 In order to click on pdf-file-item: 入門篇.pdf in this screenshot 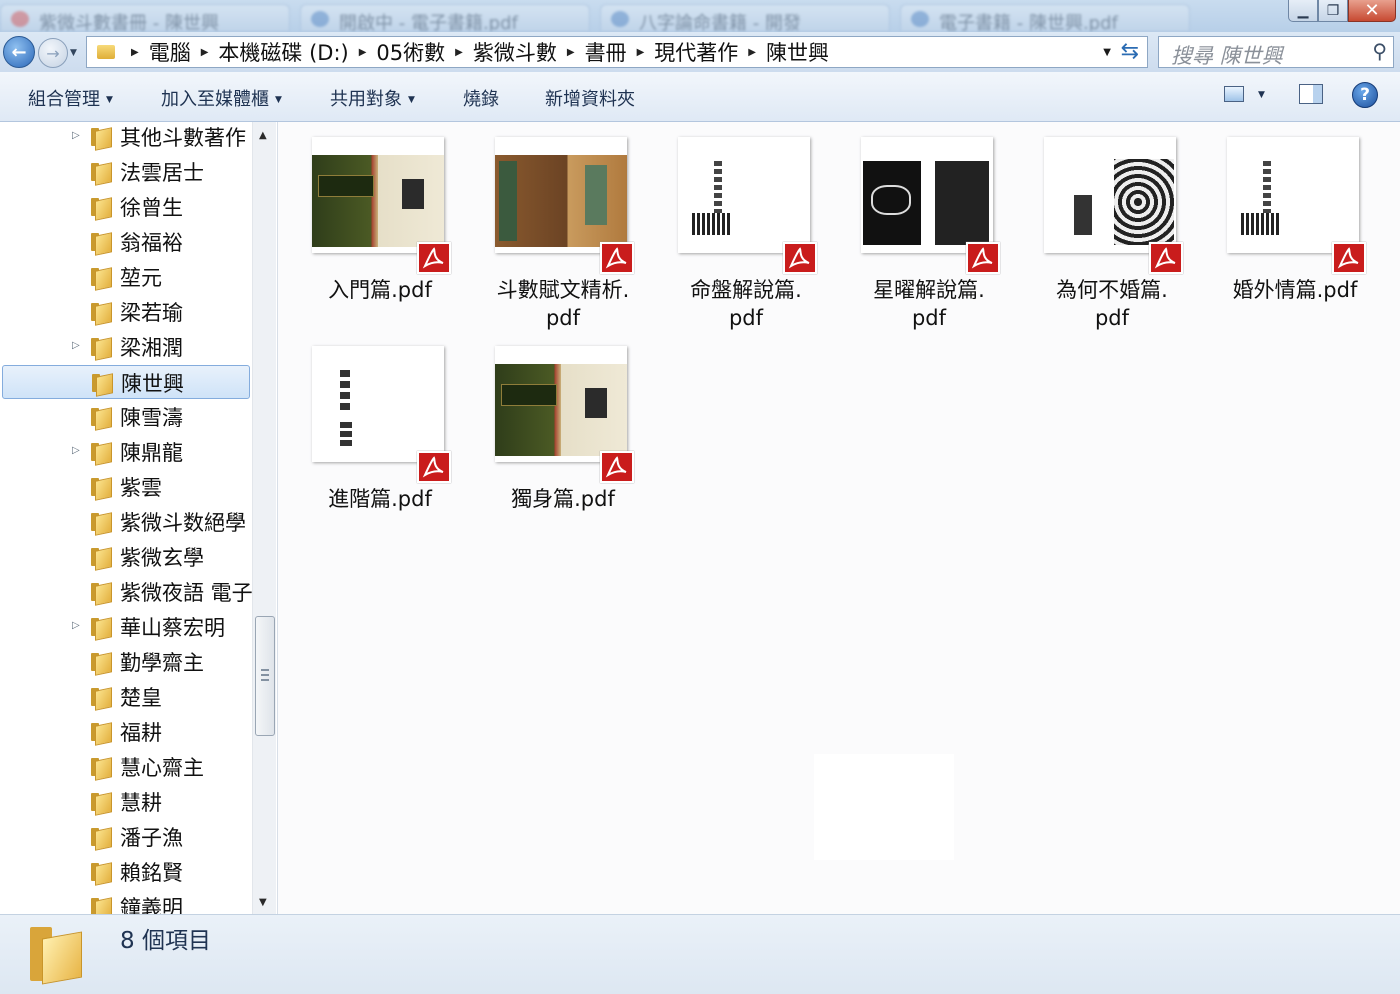, I will do `click(364, 222)`.